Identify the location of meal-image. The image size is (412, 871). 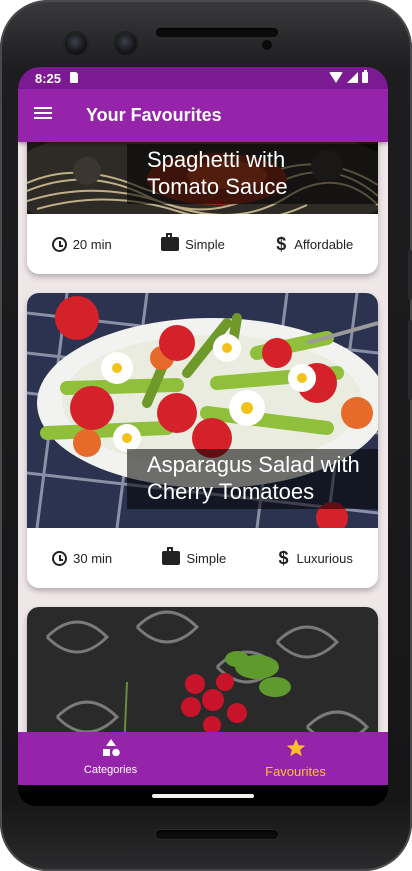
(202, 669).